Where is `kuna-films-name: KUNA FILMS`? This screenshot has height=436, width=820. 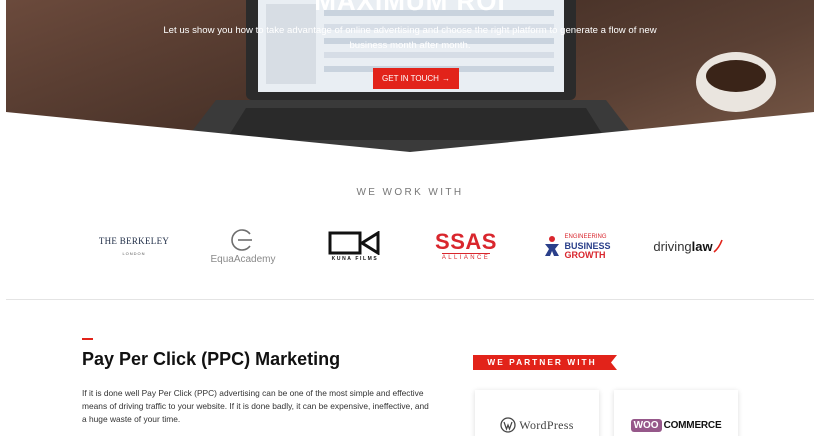 kuna-films-name: KUNA FILMS is located at coordinates (355, 258).